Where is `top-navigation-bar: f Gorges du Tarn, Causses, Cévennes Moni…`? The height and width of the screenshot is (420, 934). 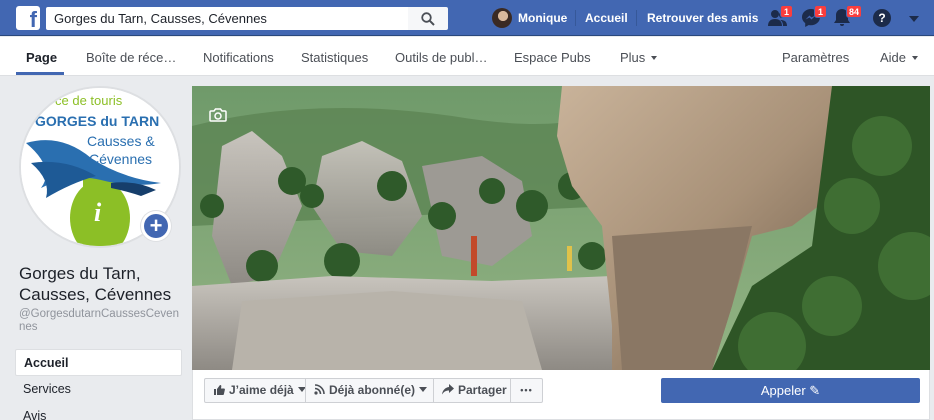
top-navigation-bar: f Gorges du Tarn, Causses, Cévennes Moni… is located at coordinates (467, 18).